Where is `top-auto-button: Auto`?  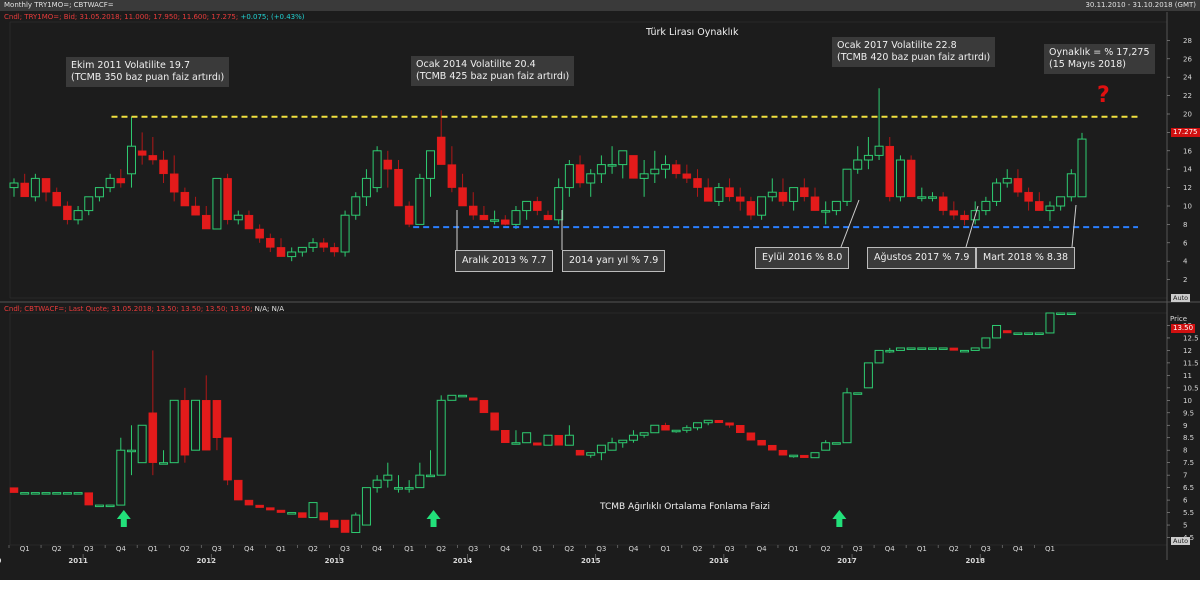 top-auto-button: Auto is located at coordinates (1181, 298).